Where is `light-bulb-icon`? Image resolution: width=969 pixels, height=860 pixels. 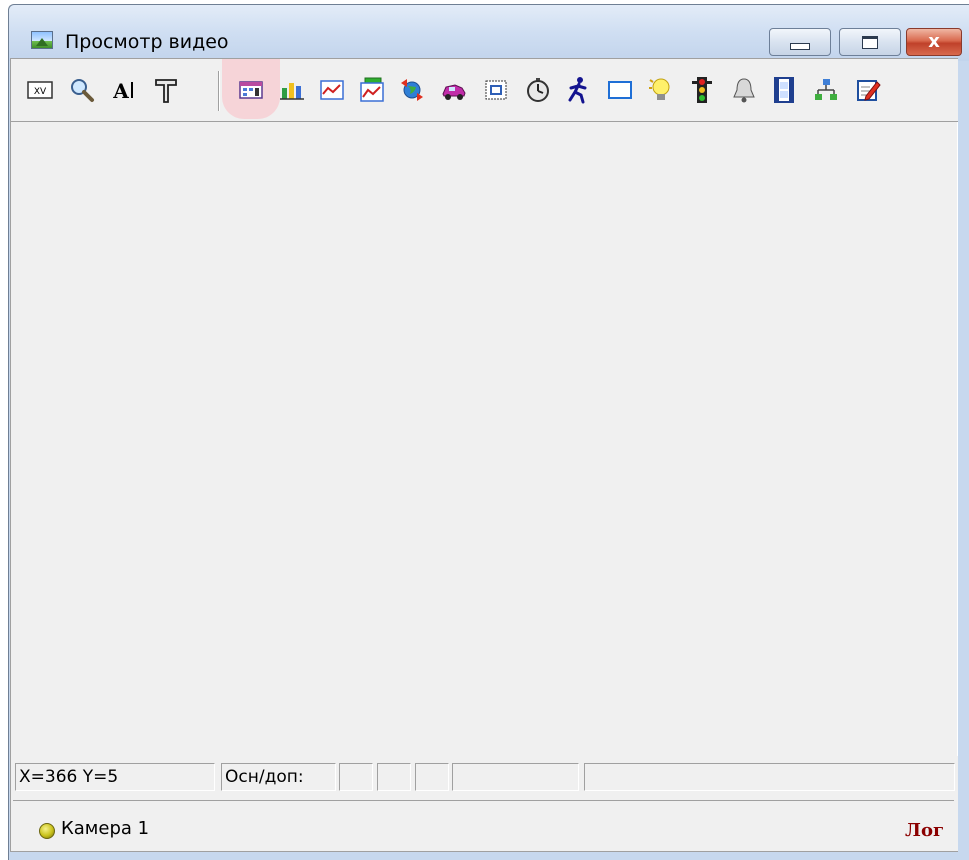
light-bulb-icon is located at coordinates (659, 89).